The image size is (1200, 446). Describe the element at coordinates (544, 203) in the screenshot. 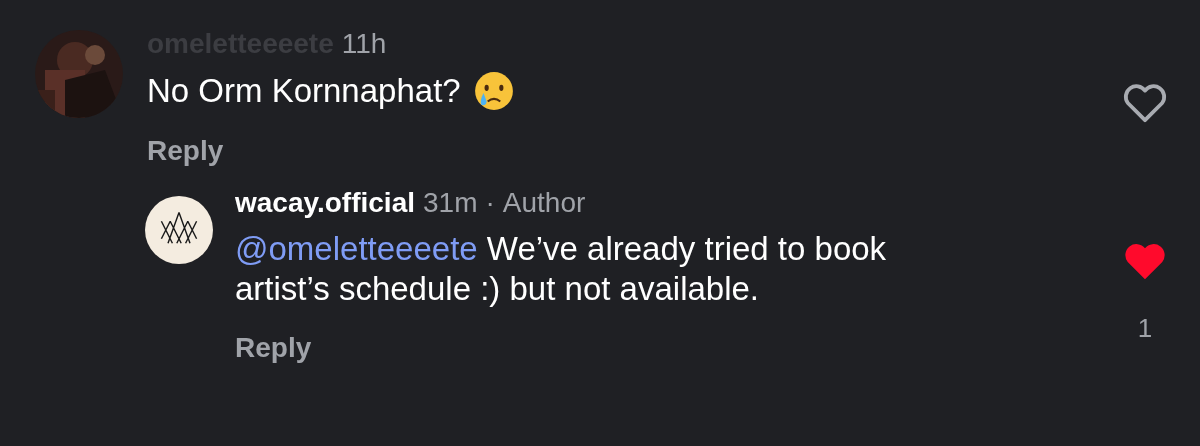

I see `author-label: Author` at that location.